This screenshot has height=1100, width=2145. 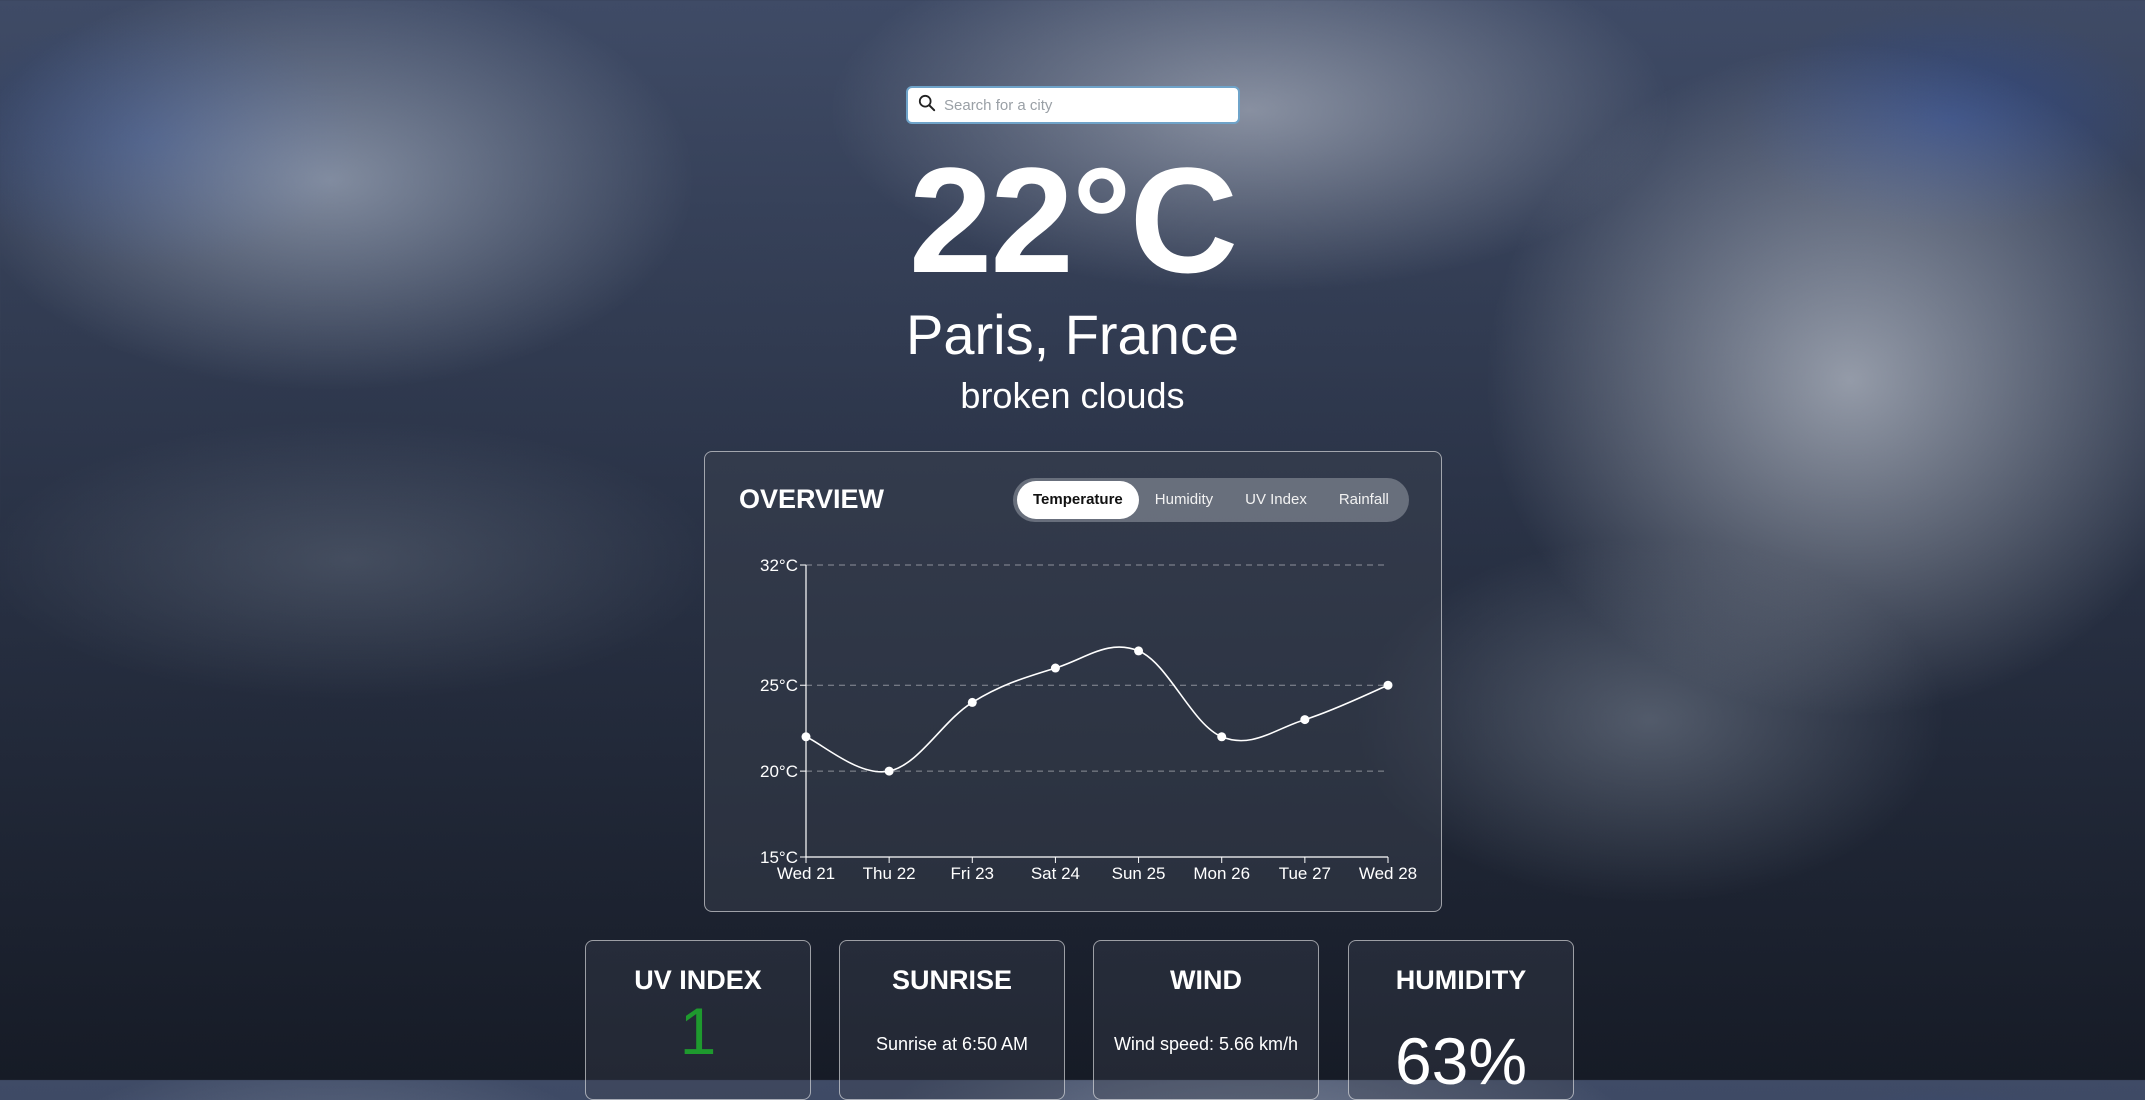 I want to click on weather-description: broken clouds, so click(x=1072, y=395).